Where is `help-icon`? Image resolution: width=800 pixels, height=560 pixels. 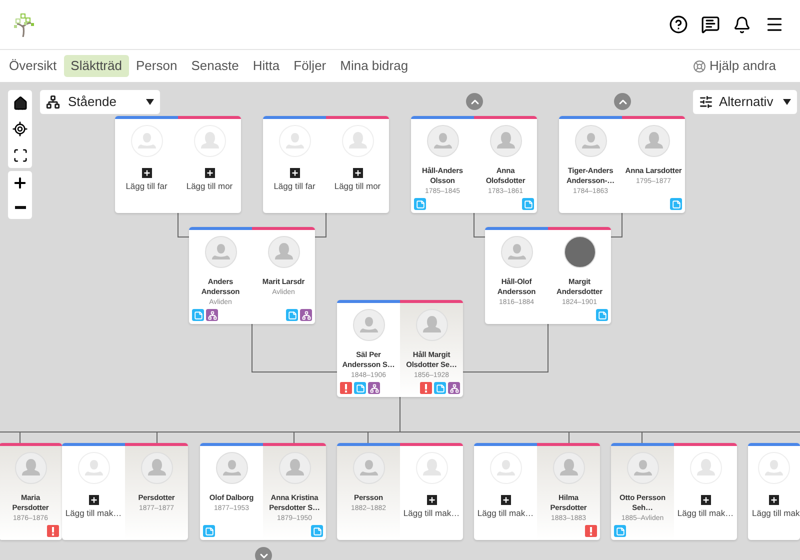
help-icon is located at coordinates (678, 24).